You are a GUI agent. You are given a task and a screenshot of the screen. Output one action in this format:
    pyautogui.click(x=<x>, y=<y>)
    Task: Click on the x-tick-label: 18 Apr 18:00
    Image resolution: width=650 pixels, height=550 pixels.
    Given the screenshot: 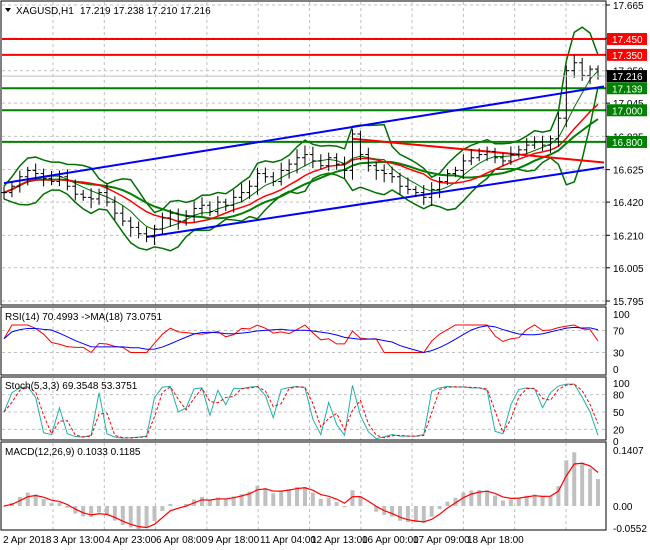 What is the action you would take?
    pyautogui.click(x=495, y=540)
    